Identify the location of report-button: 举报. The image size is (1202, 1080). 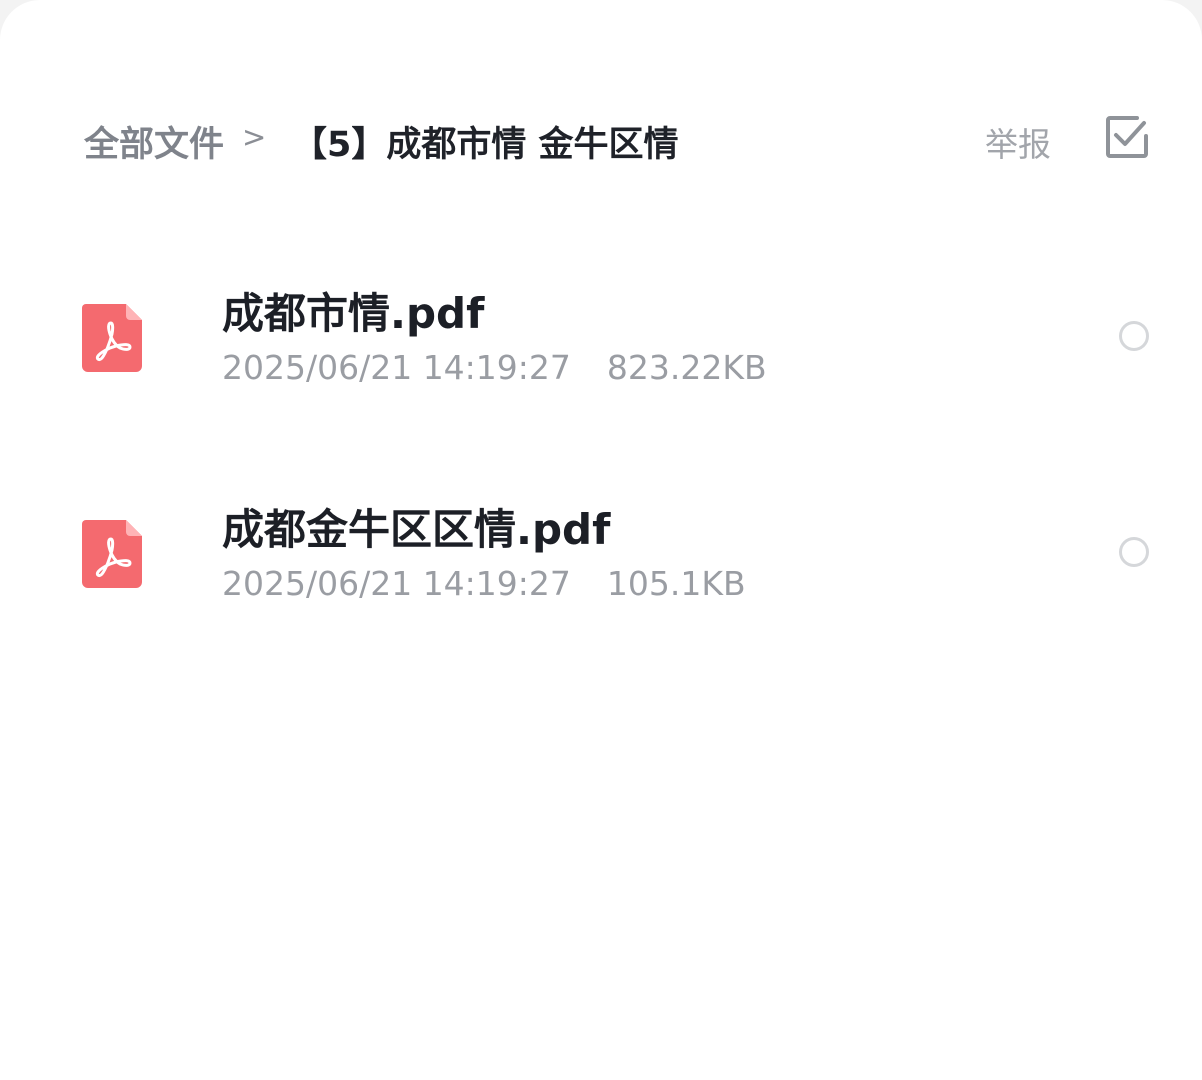
(1018, 142).